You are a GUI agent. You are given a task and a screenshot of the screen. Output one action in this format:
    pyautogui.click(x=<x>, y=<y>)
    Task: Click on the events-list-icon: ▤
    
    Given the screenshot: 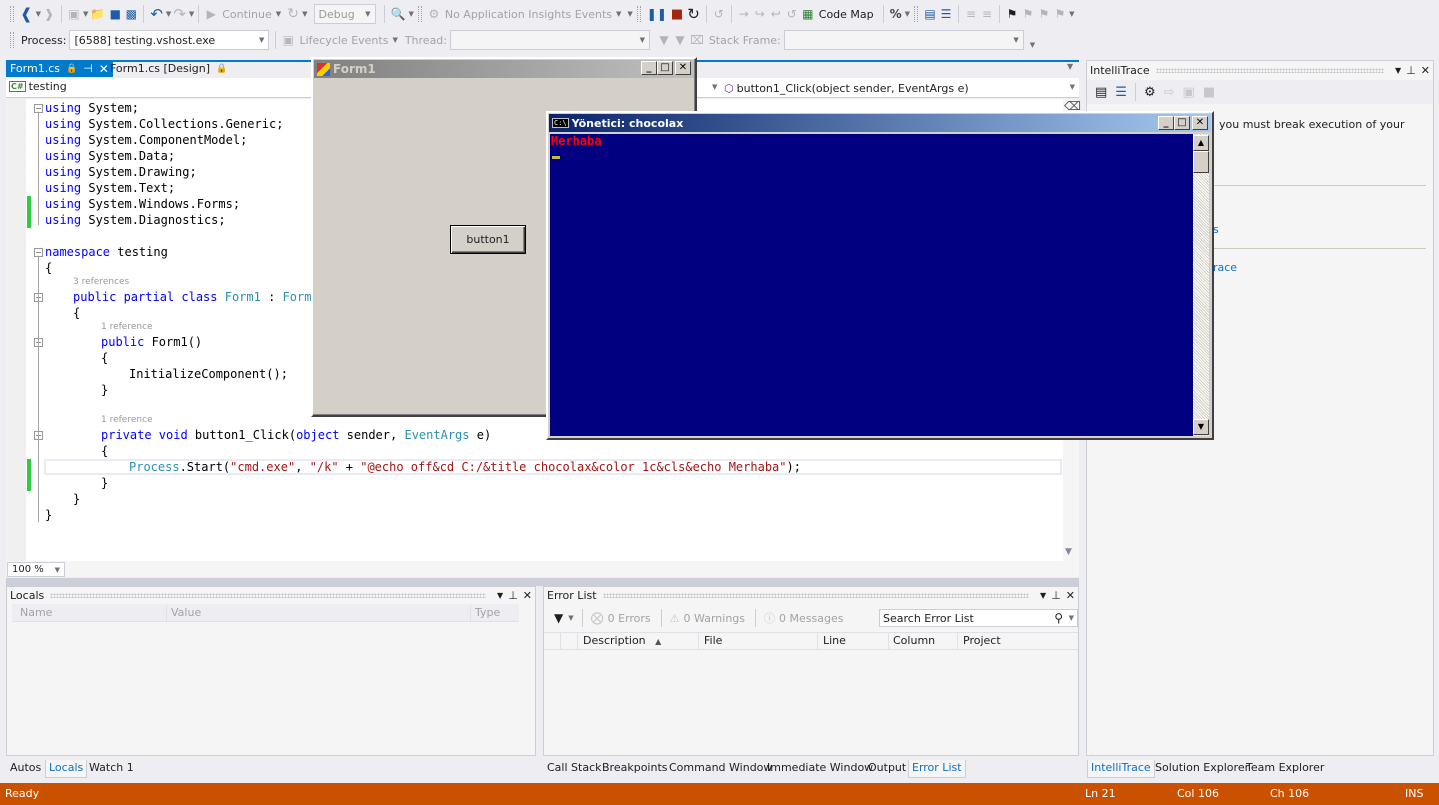 What is the action you would take?
    pyautogui.click(x=1101, y=92)
    